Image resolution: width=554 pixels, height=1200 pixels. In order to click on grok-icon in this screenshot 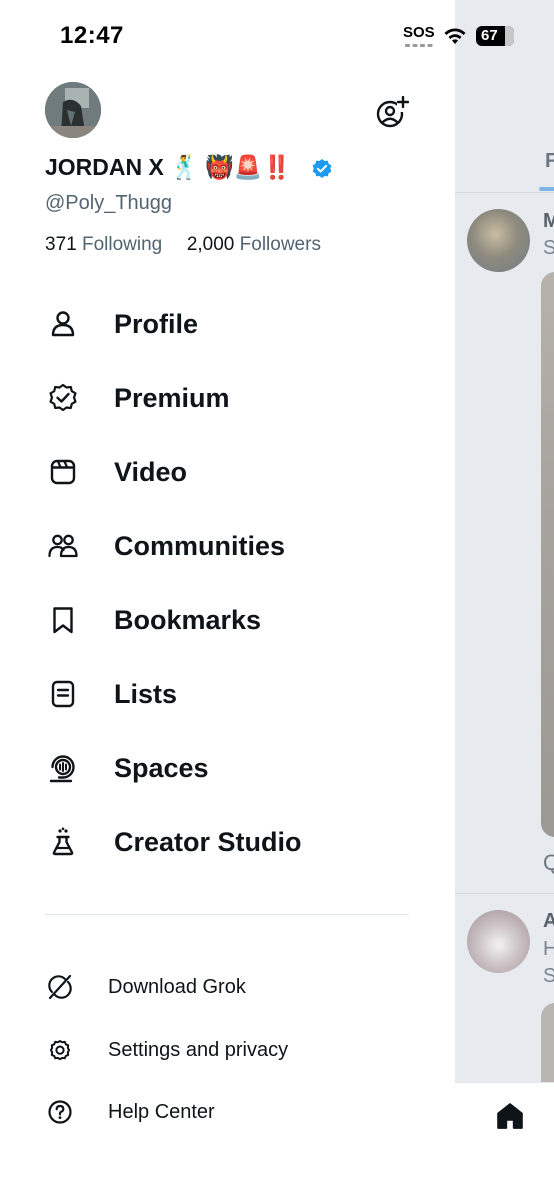, I will do `click(60, 987)`.